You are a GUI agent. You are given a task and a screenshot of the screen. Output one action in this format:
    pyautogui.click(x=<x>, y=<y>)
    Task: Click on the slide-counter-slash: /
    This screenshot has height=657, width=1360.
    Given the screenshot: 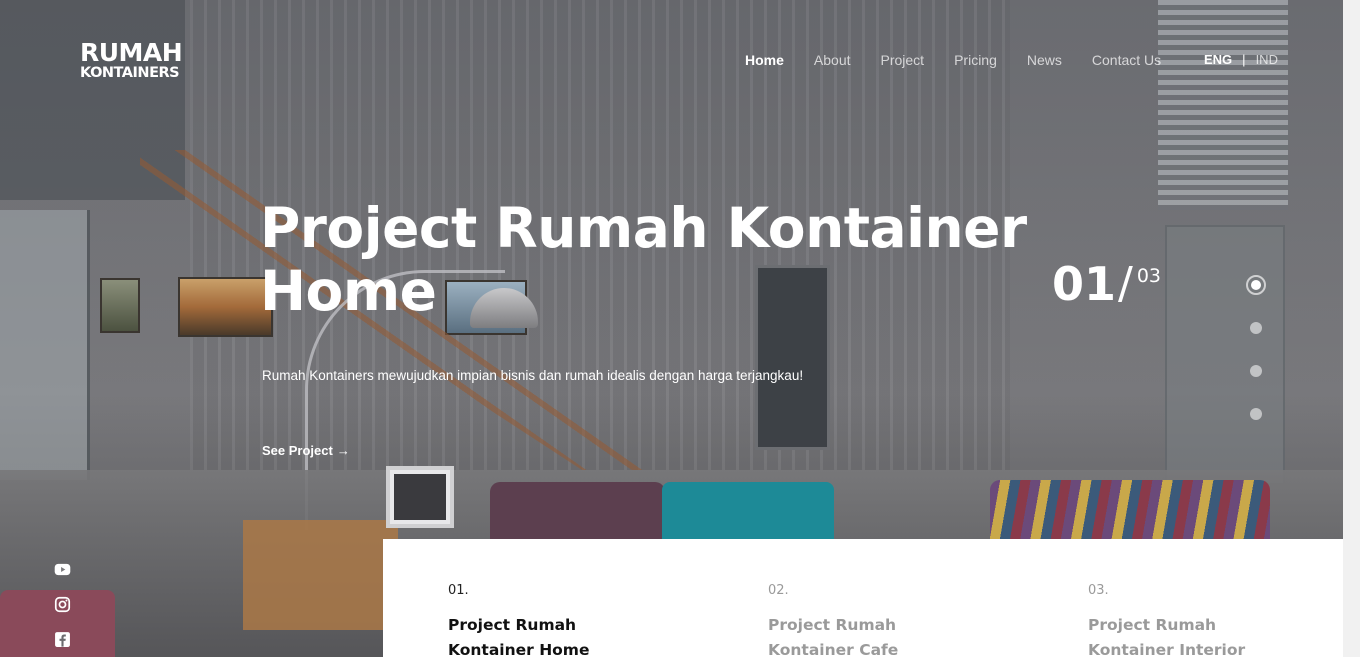 What is the action you would take?
    pyautogui.click(x=1125, y=283)
    